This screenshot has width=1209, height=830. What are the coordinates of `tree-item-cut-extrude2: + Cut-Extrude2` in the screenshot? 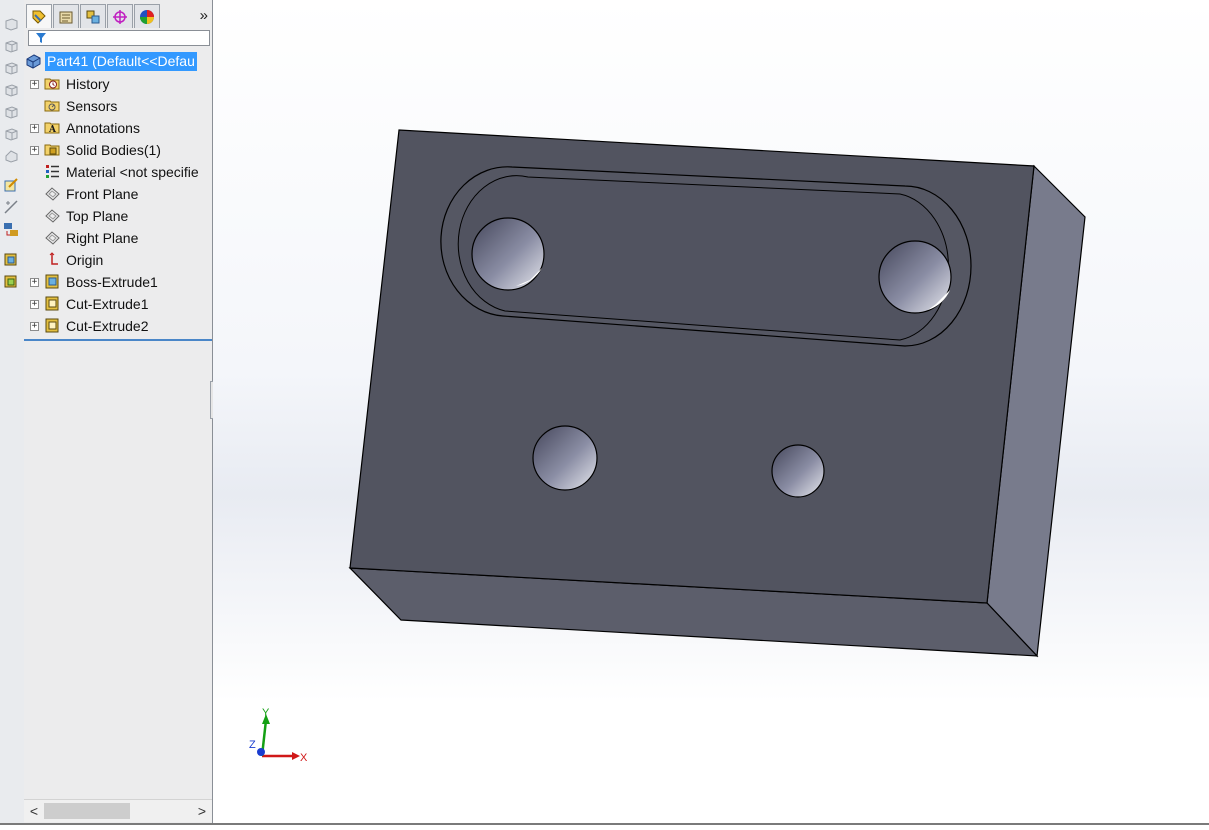 It's located at (118, 326).